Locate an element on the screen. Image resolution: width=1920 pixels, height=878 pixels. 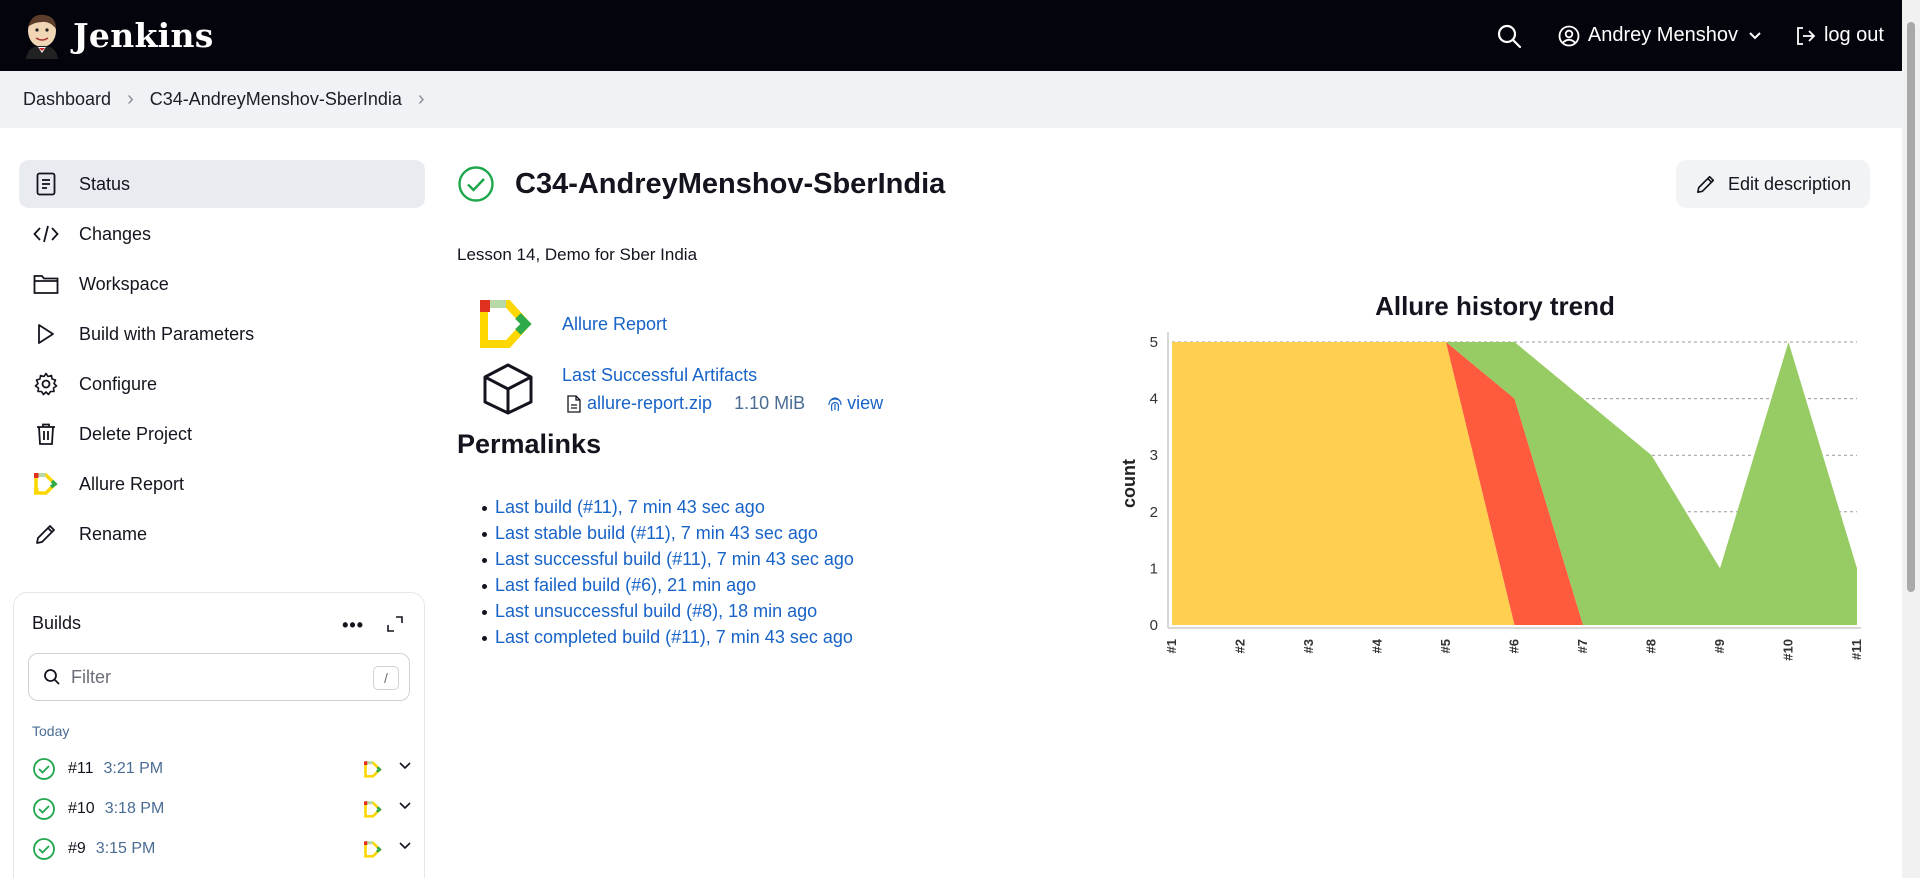
build-row: #11 3:21 PM is located at coordinates (222, 769).